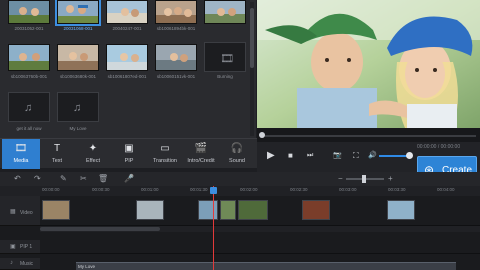  What do you see at coordinates (165, 161) in the screenshot?
I see `tab-label: Transition` at bounding box center [165, 161].